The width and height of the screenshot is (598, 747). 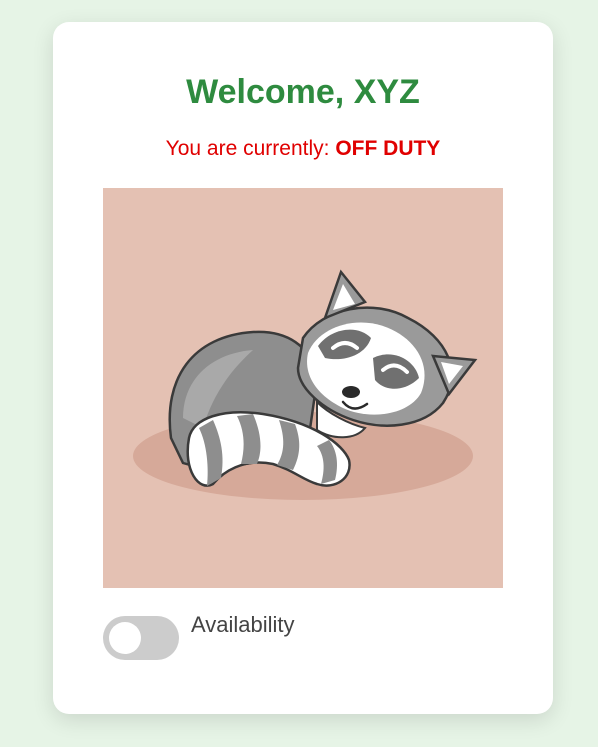 I want to click on page-title: Welcome, XYZ, so click(x=303, y=92).